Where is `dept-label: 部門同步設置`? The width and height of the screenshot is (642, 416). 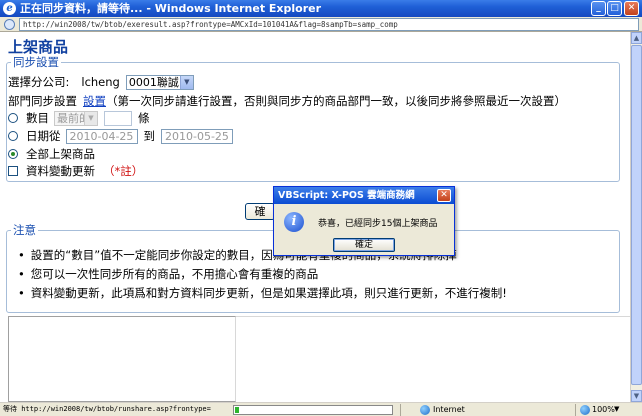 dept-label: 部門同步設置 is located at coordinates (42, 101).